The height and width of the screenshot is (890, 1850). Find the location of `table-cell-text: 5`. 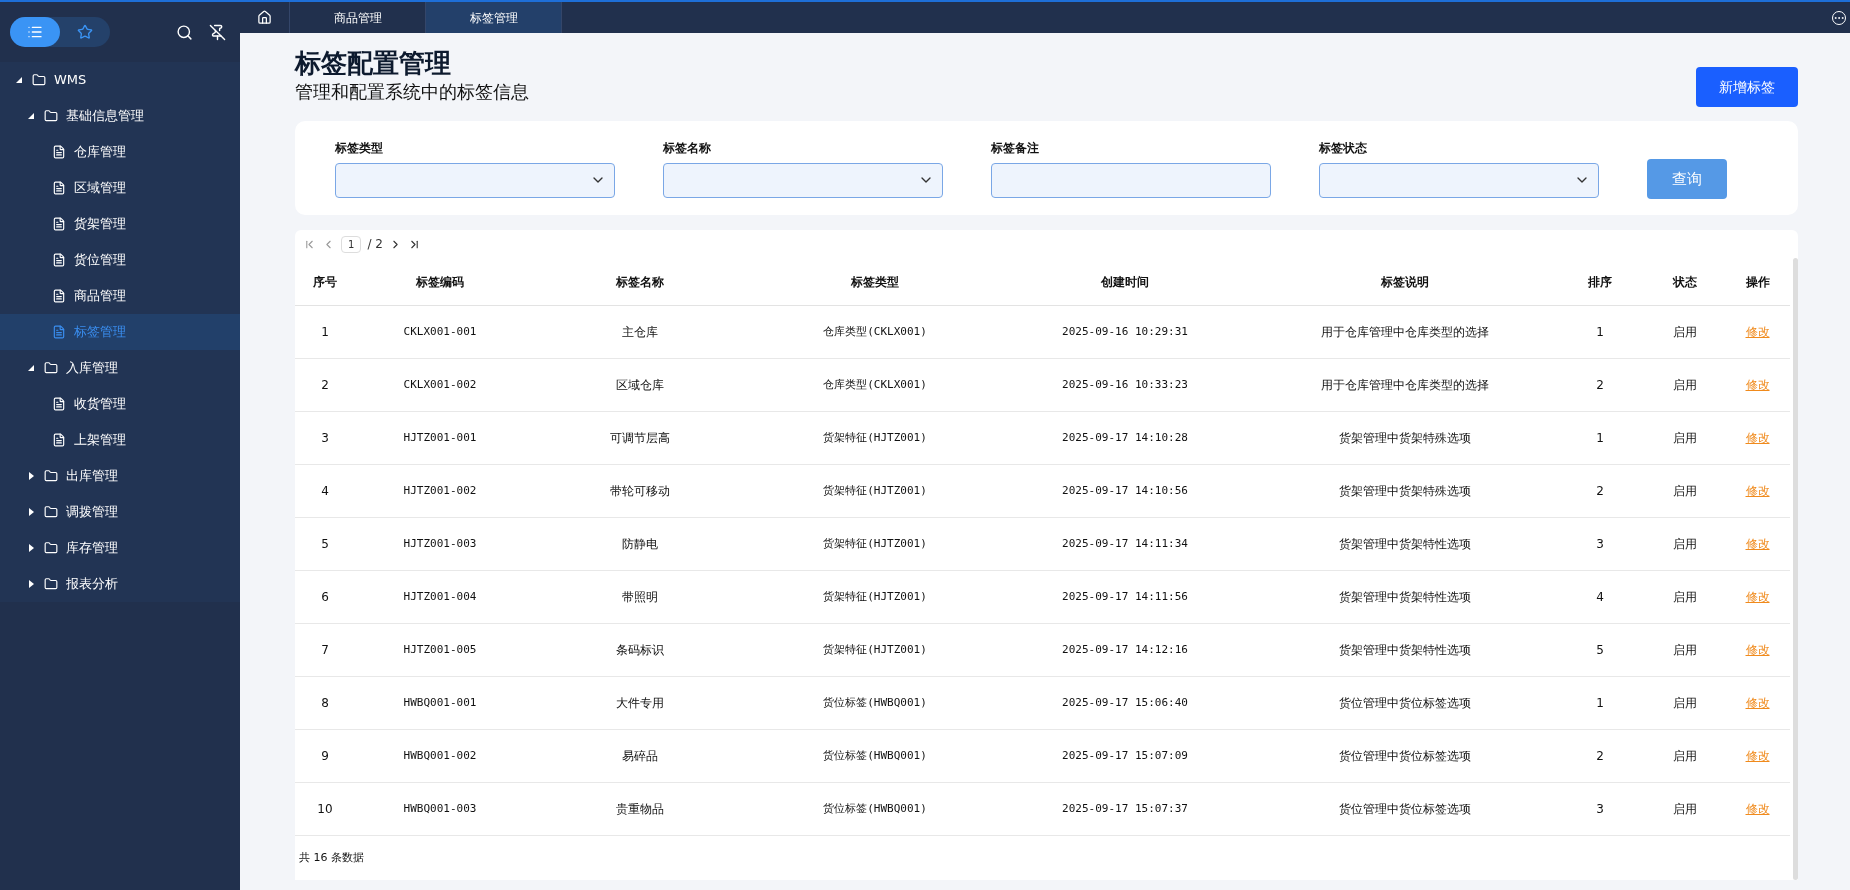

table-cell-text: 5 is located at coordinates (1600, 650).